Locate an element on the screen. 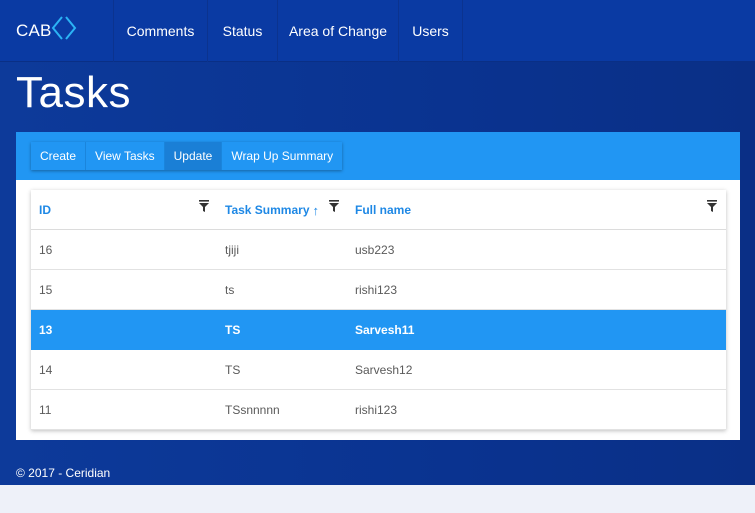  table-row: 14 TS Sarvesh12 is located at coordinates (378, 370).